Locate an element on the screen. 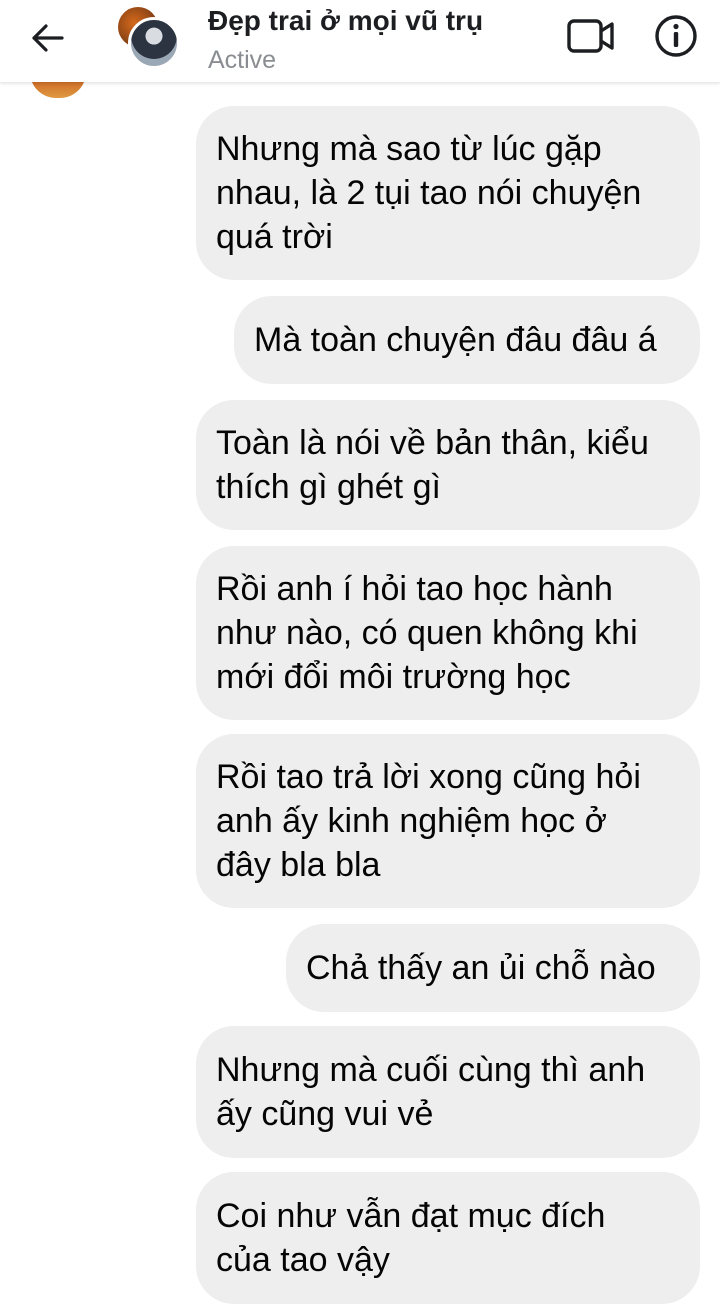 This screenshot has height=1316, width=720. contact-name: Đẹp trai ở mọi vũ trụ is located at coordinates (345, 21).